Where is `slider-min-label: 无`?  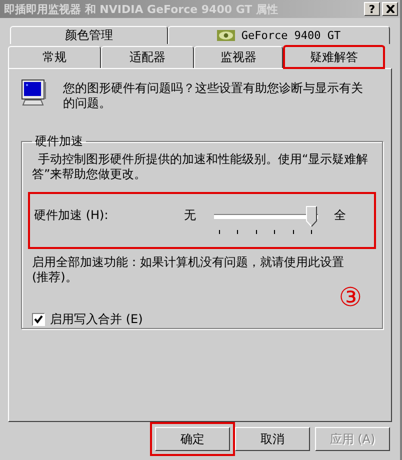 slider-min-label: 无 is located at coordinates (190, 215).